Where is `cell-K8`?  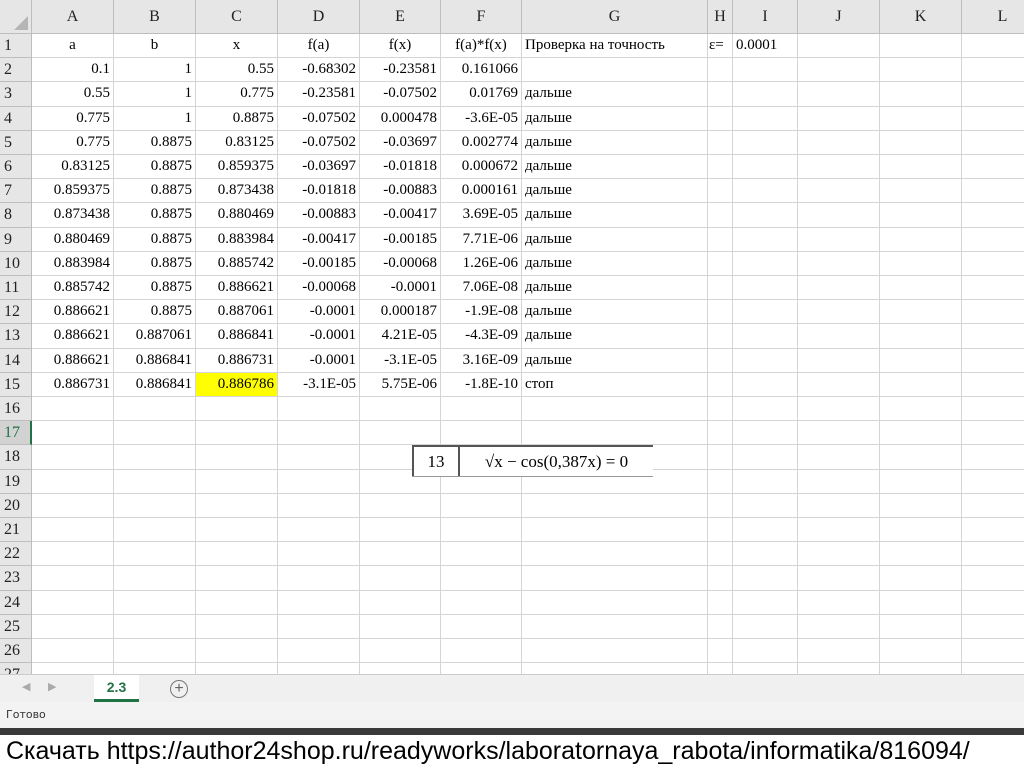 cell-K8 is located at coordinates (921, 215).